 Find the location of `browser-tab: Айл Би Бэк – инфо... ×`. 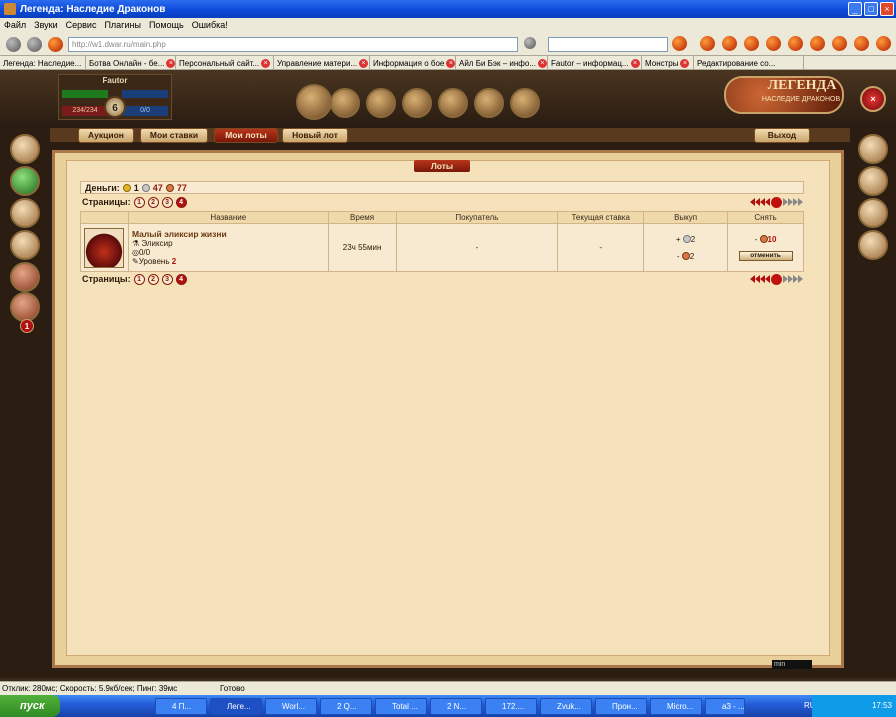

browser-tab: Айл Би Бэк – инфо... × is located at coordinates (502, 63).